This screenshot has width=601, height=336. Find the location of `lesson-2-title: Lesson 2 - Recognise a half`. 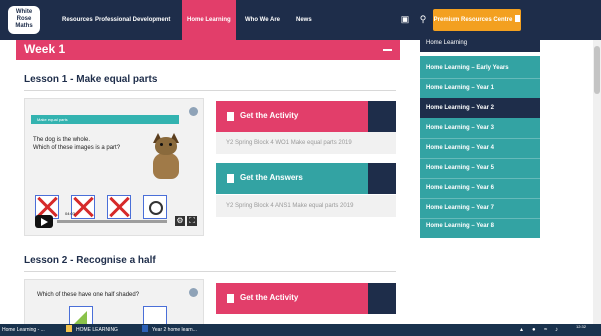

lesson-2-title: Lesson 2 - Recognise a half is located at coordinates (90, 260).